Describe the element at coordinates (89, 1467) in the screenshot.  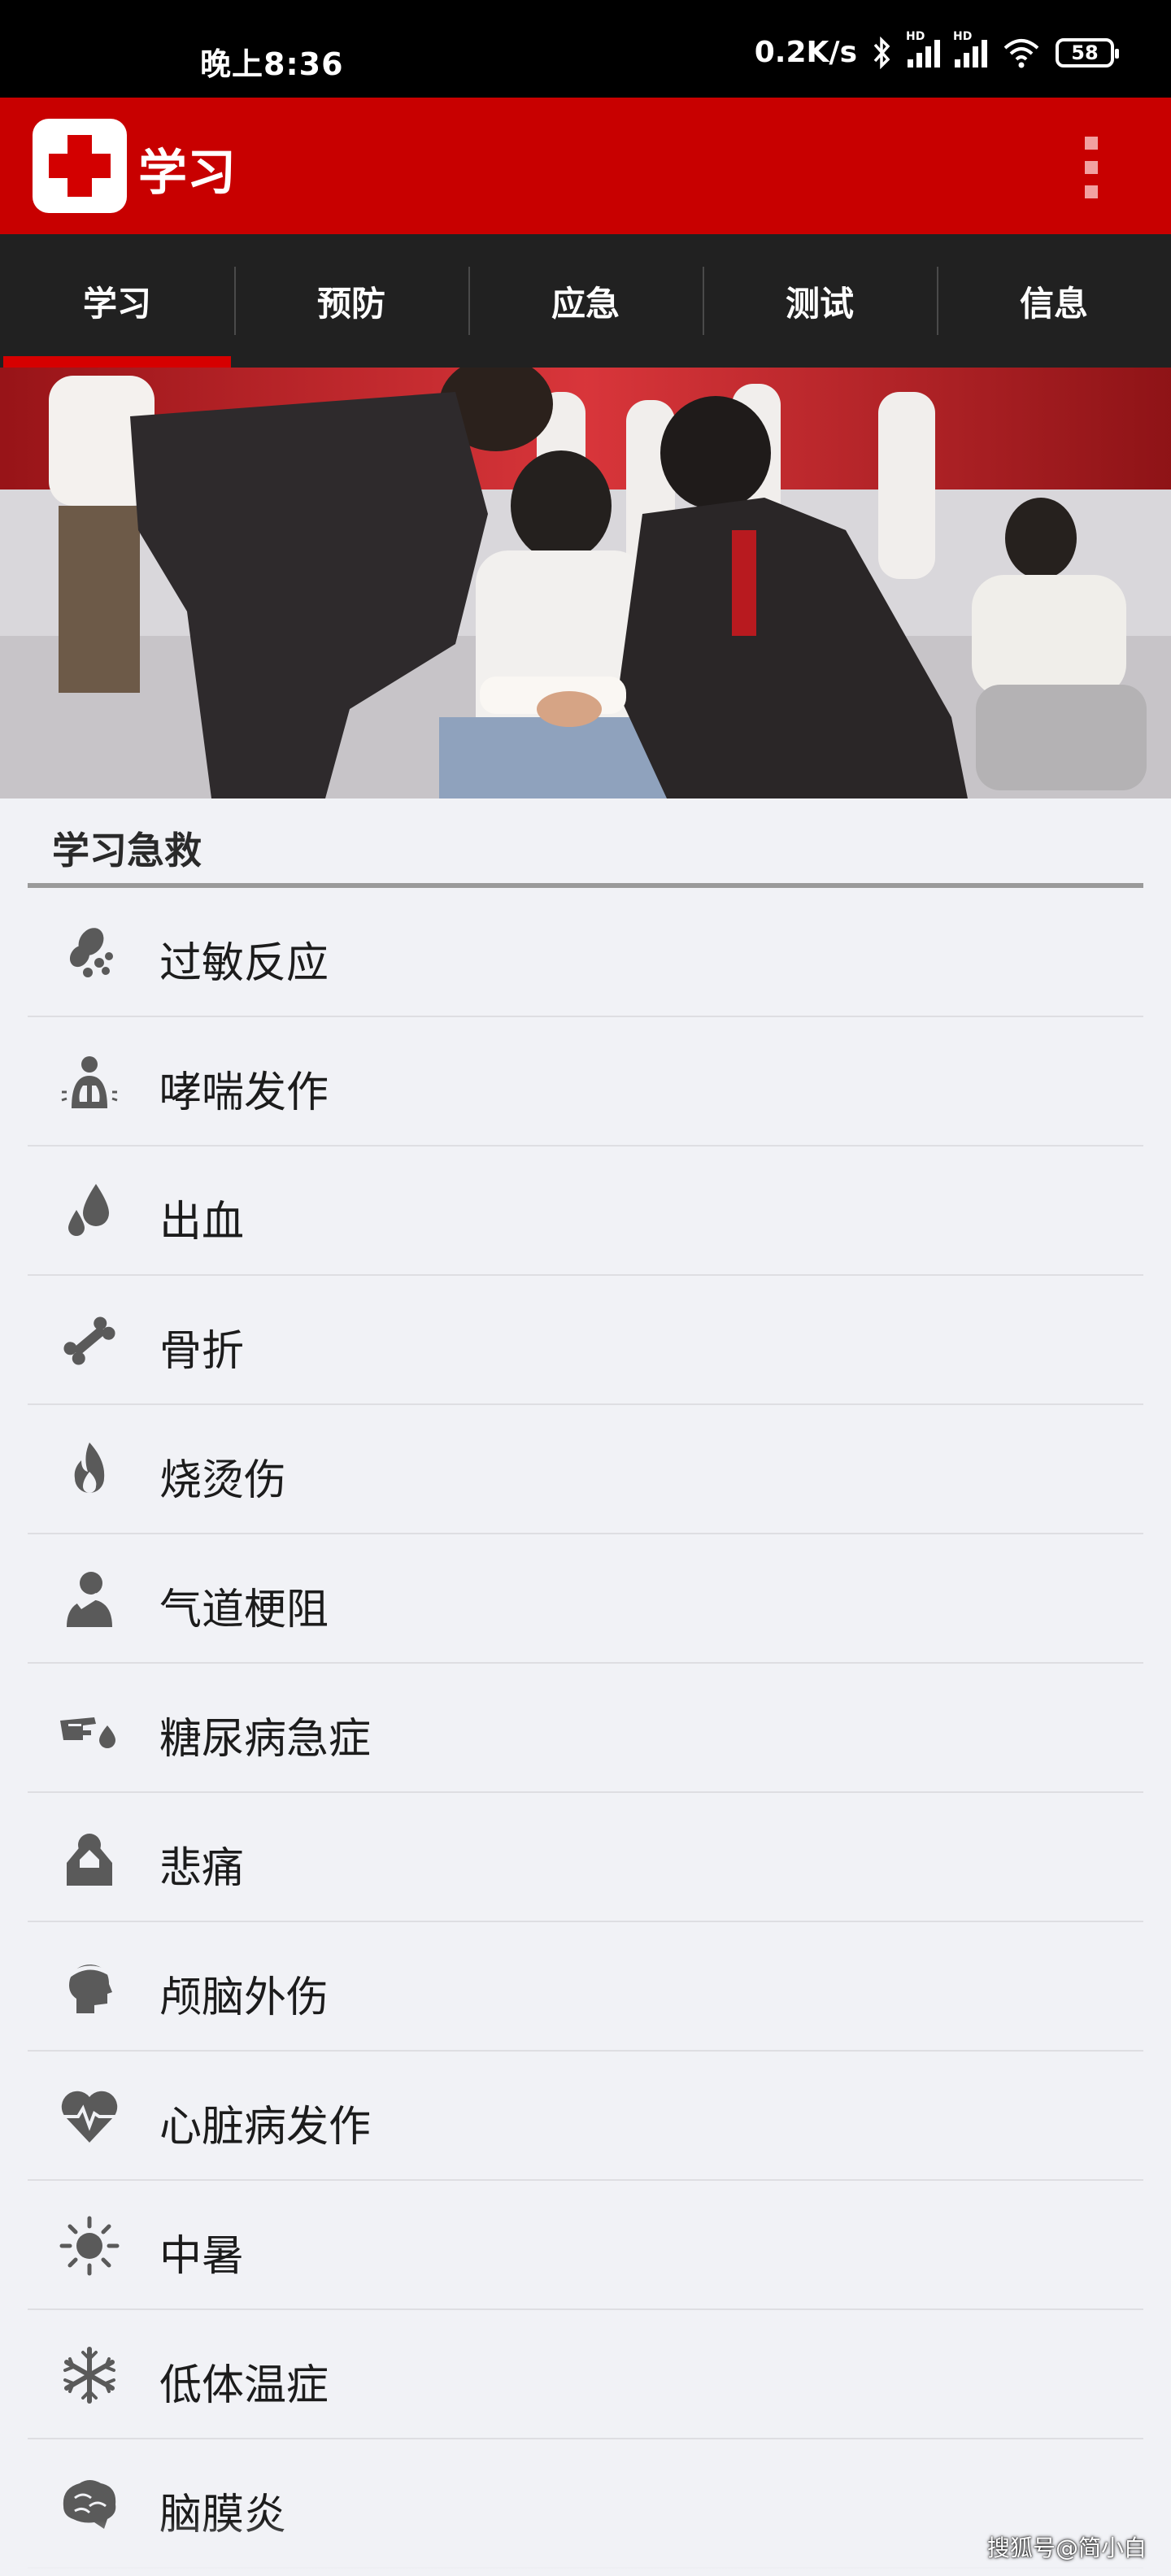
I see `flame-icon` at that location.